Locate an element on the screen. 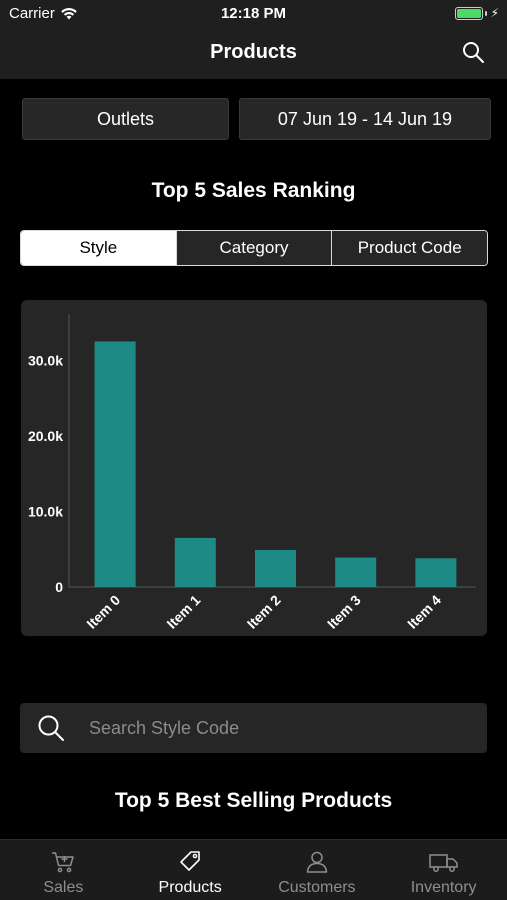 The width and height of the screenshot is (507, 900). x-tick-label: Item 2 is located at coordinates (264, 612).